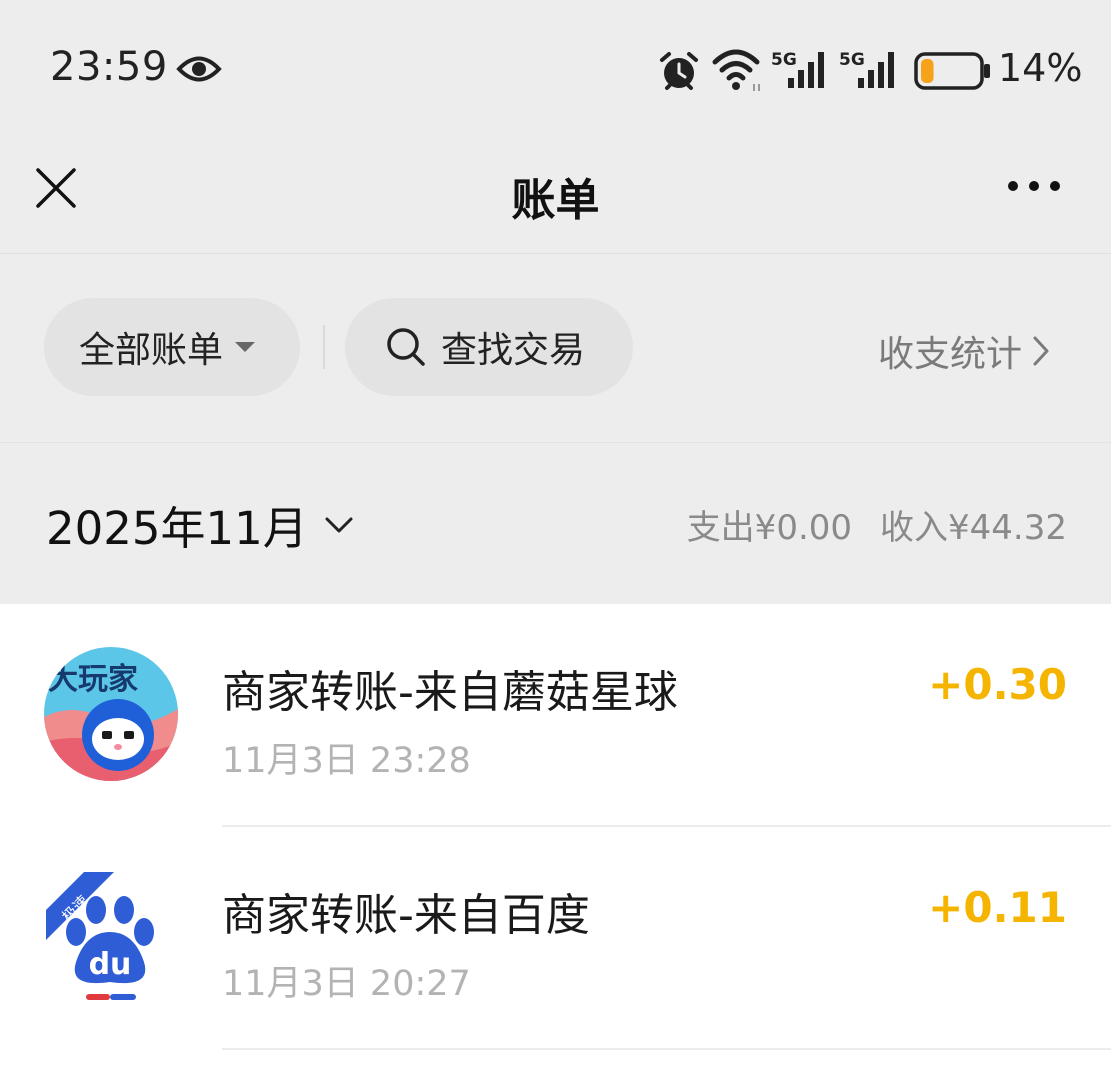  What do you see at coordinates (513, 350) in the screenshot?
I see `search-label: 查找交易` at bounding box center [513, 350].